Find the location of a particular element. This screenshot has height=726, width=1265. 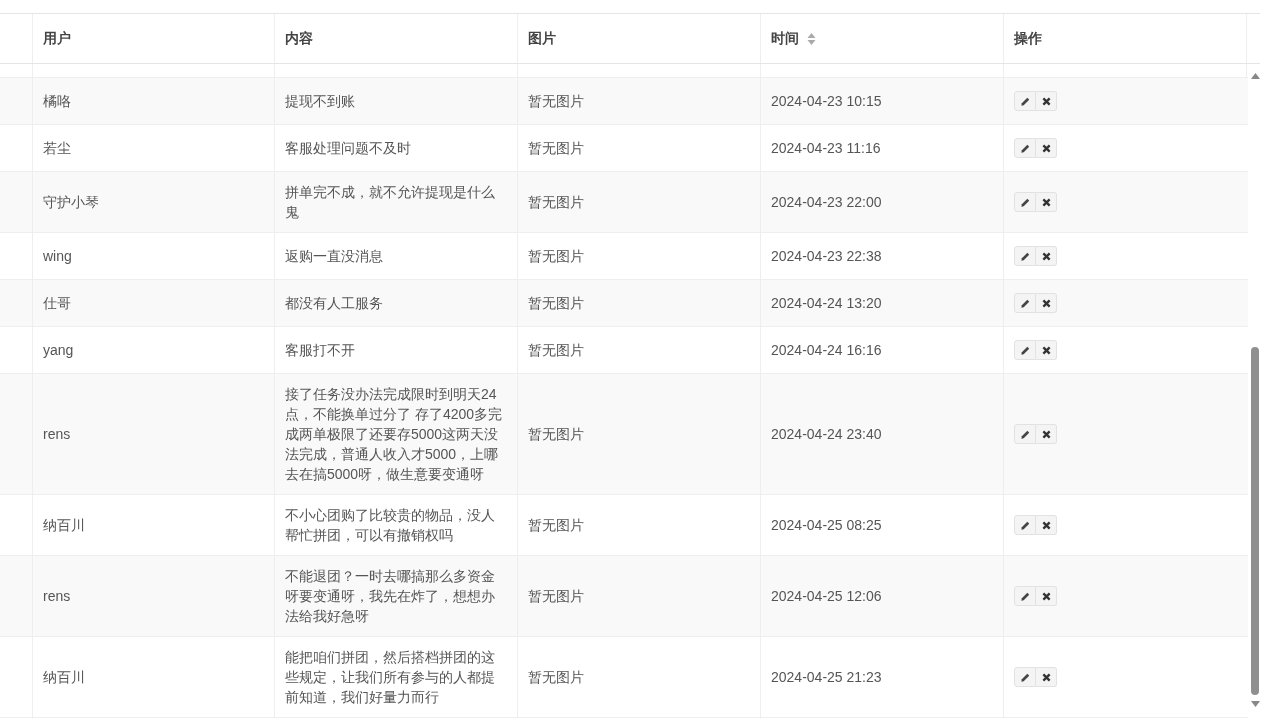

column-header: 图片 is located at coordinates (542, 38).